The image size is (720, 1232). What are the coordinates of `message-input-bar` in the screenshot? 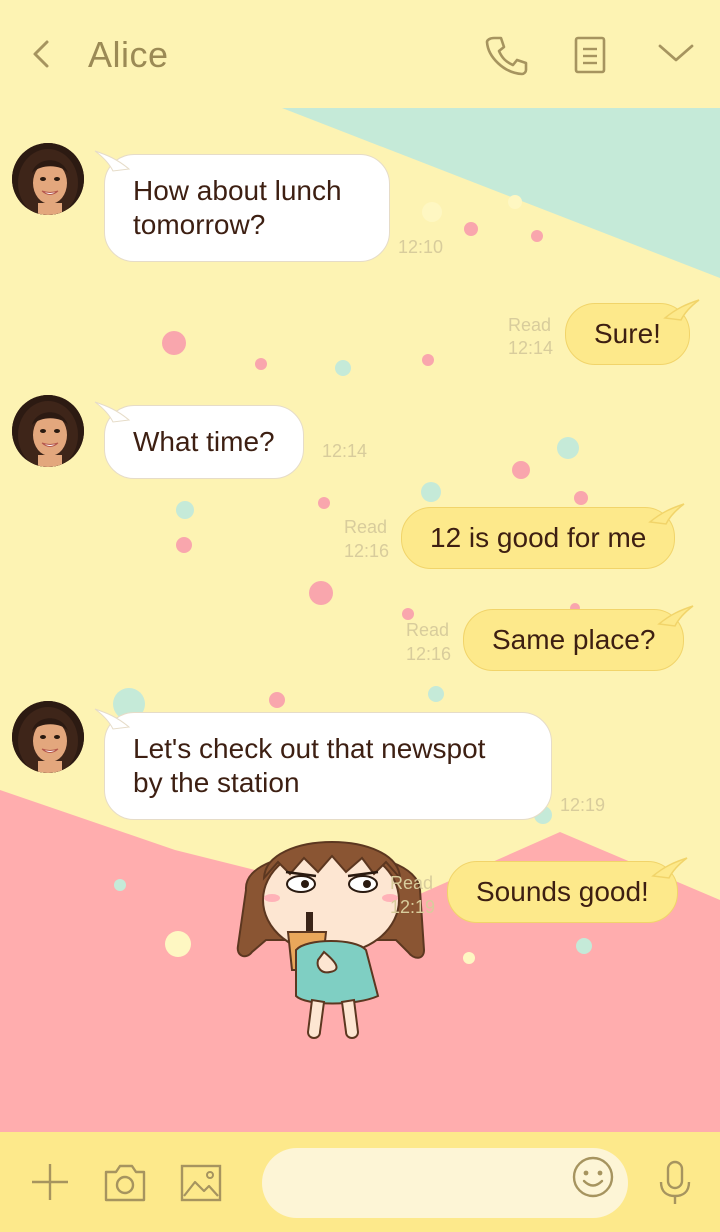 It's located at (360, 1182).